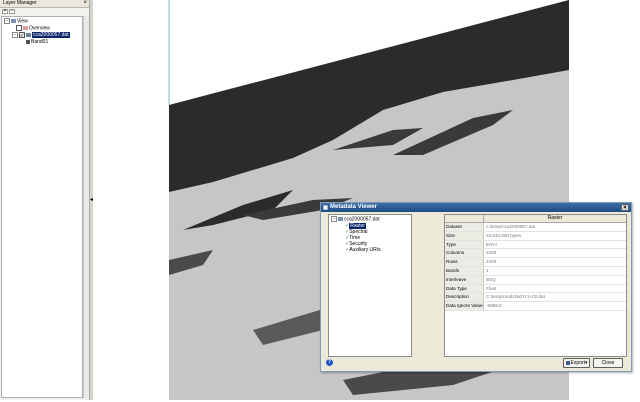 This screenshot has height=402, width=640. Describe the element at coordinates (535, 280) in the screenshot. I see `table-row: Interleave BSQ` at that location.